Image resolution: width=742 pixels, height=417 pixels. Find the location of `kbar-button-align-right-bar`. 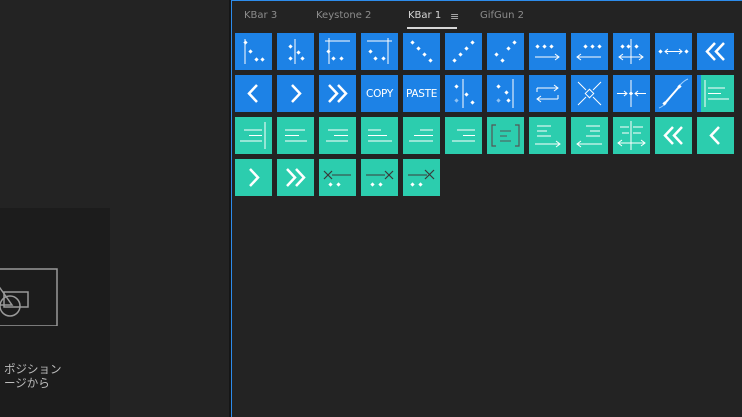

kbar-button-align-right-bar is located at coordinates (253, 135).